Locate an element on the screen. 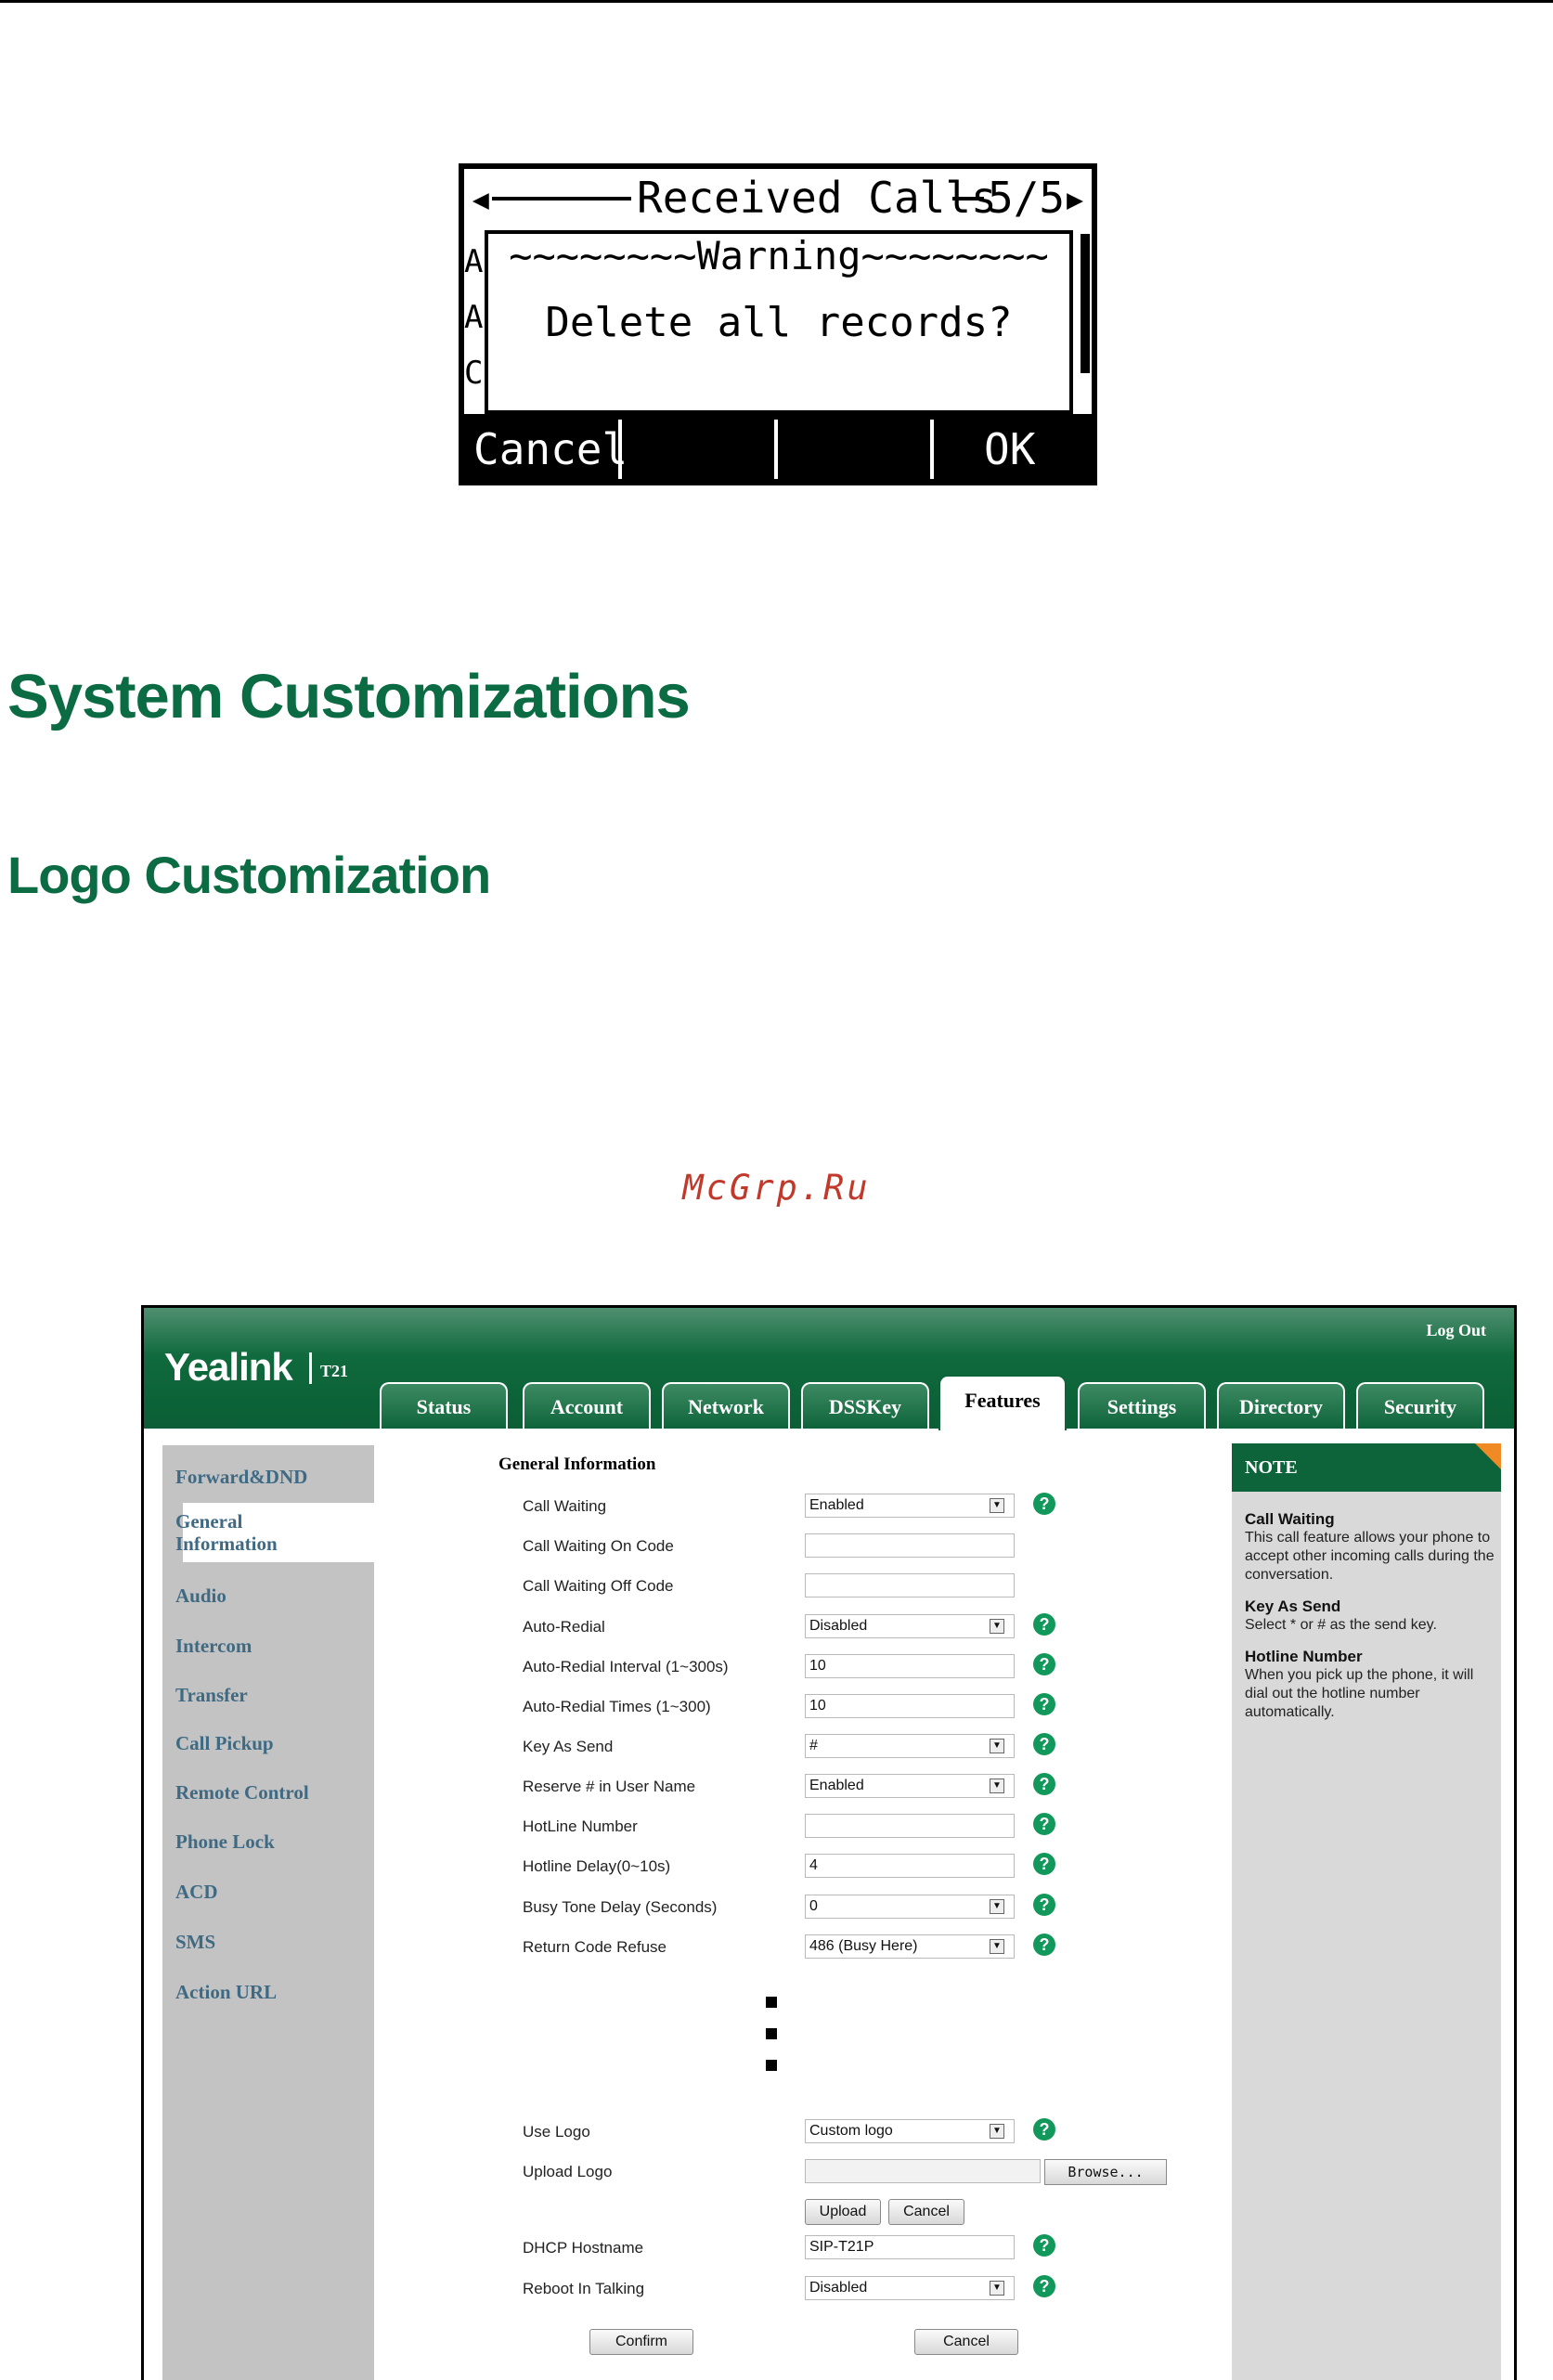 The width and height of the screenshot is (1553, 2380). upload-cancel-button: Cancel is located at coordinates (926, 2212).